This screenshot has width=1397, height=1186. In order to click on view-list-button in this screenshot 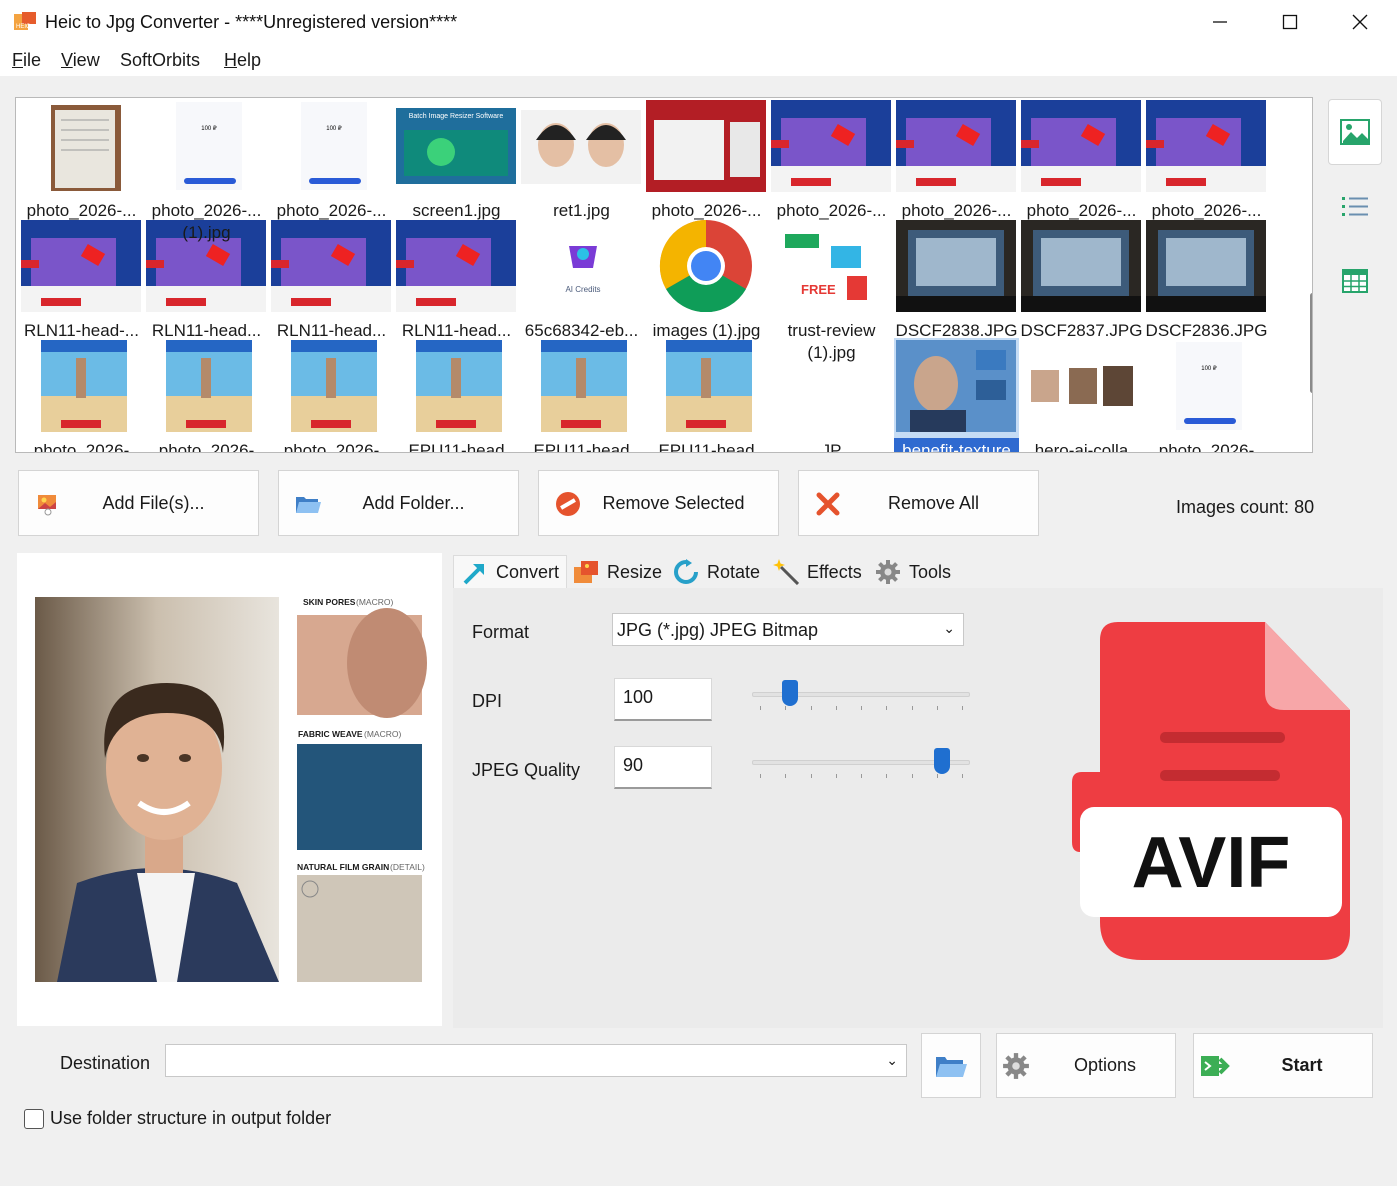, I will do `click(1355, 207)`.